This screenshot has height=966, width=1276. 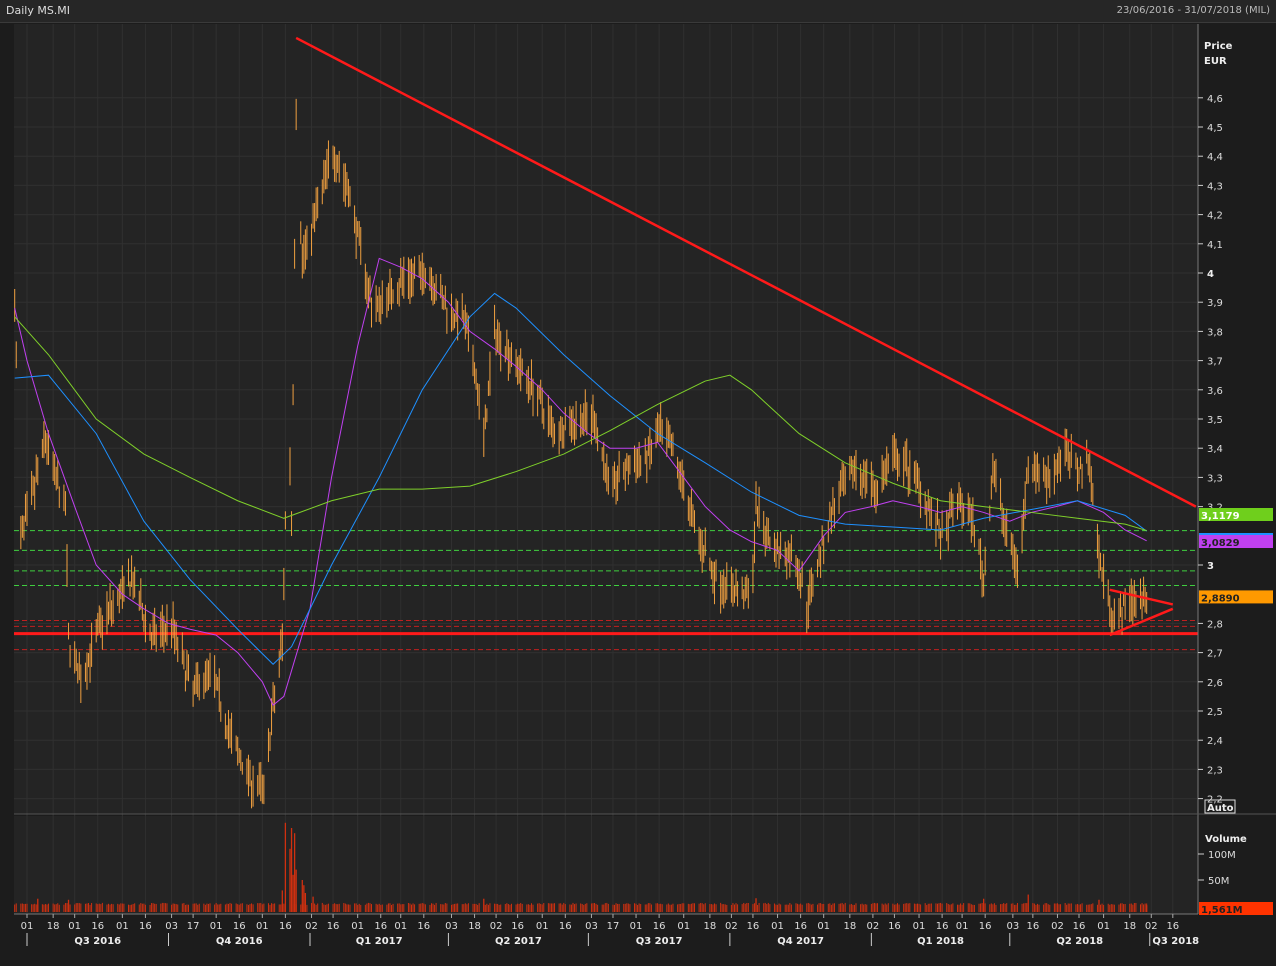 I want to click on y-tick-label: 2,7, so click(x=1215, y=654).